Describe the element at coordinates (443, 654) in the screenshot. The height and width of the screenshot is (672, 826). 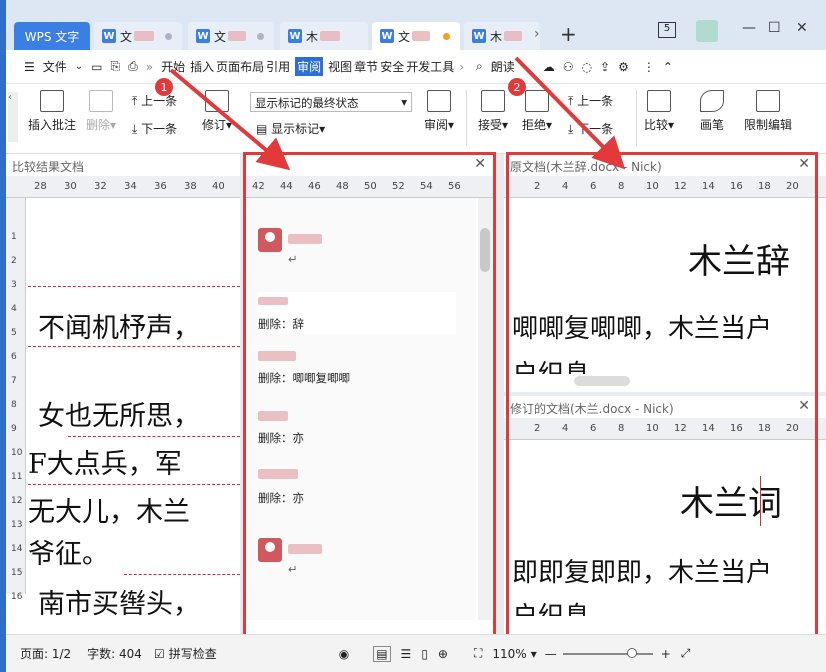
I see `web-view-icon: ⊕` at that location.